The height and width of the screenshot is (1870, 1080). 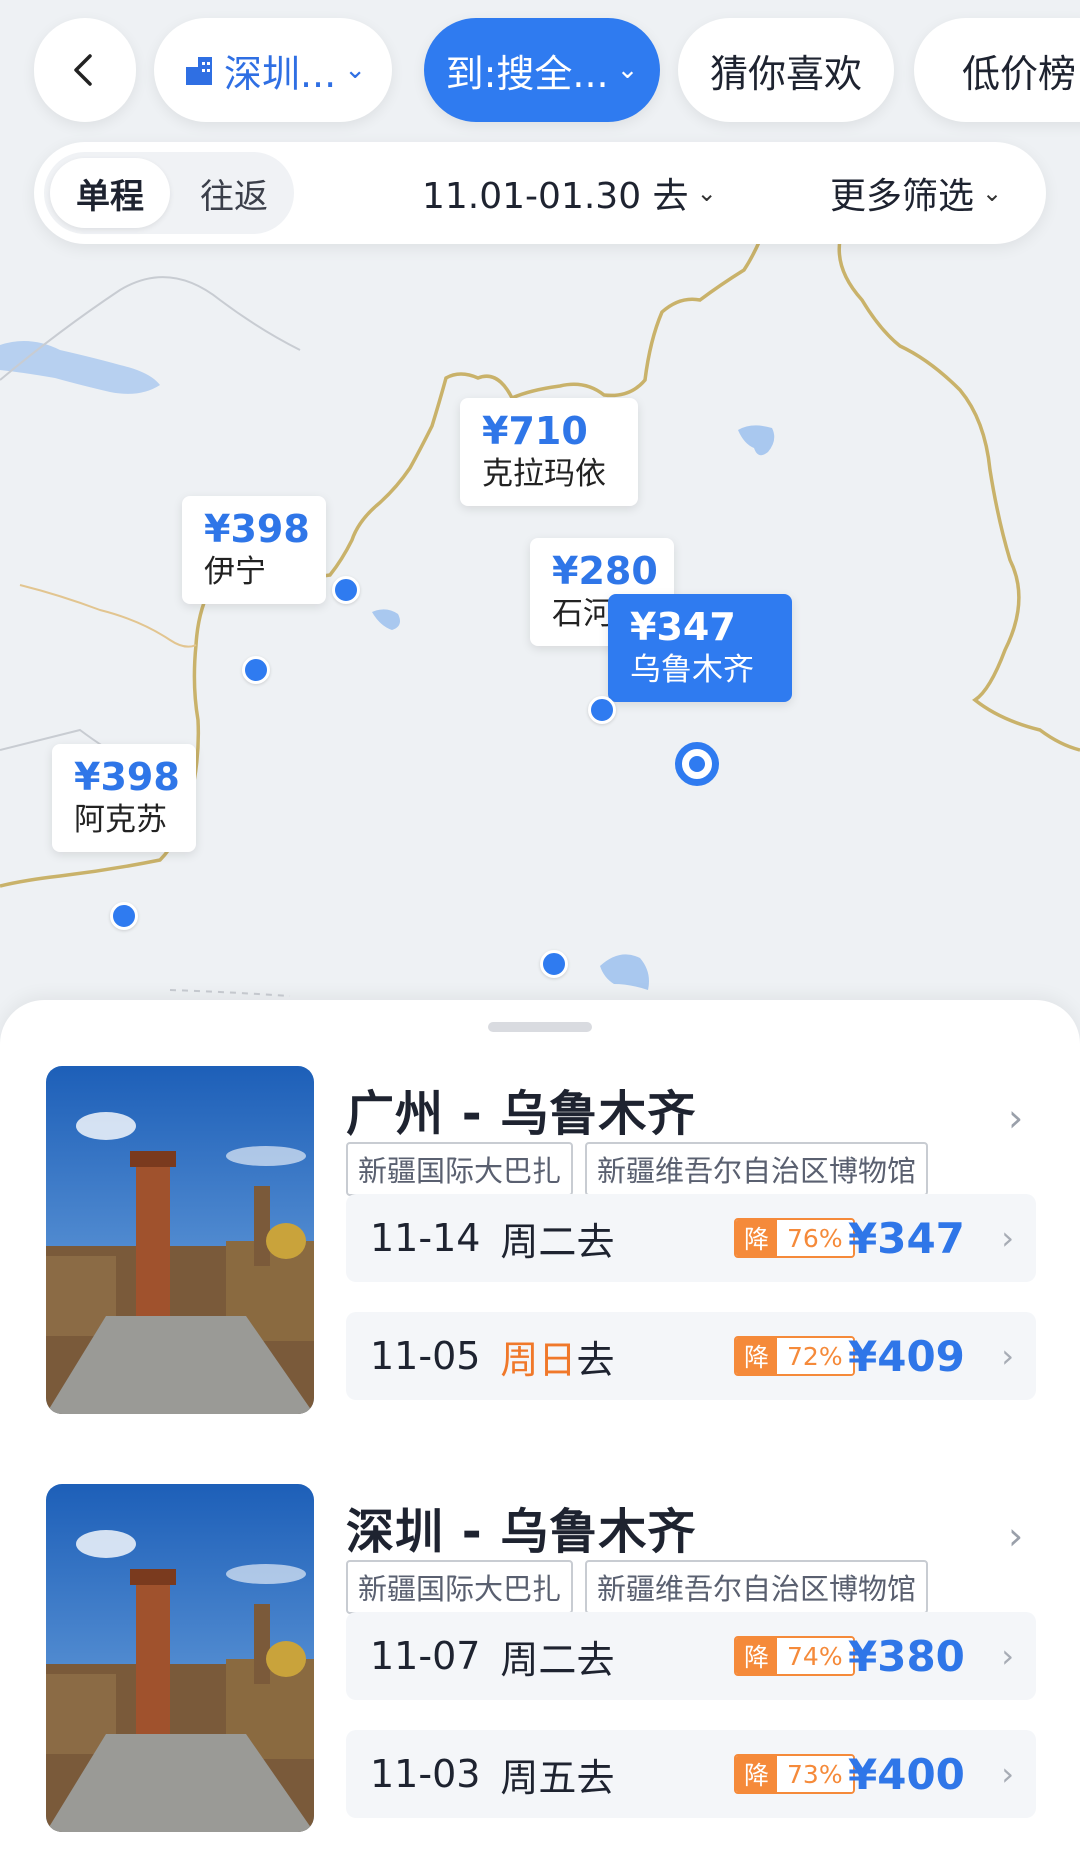 I want to click on map-pin-karamay: ¥710 克拉玛依, so click(x=549, y=452).